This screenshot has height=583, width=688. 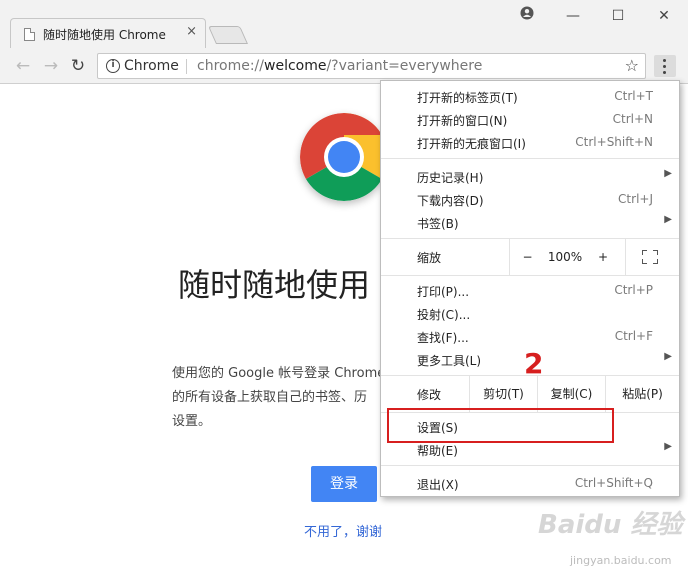 What do you see at coordinates (344, 157) in the screenshot?
I see `chrome-logo` at bounding box center [344, 157].